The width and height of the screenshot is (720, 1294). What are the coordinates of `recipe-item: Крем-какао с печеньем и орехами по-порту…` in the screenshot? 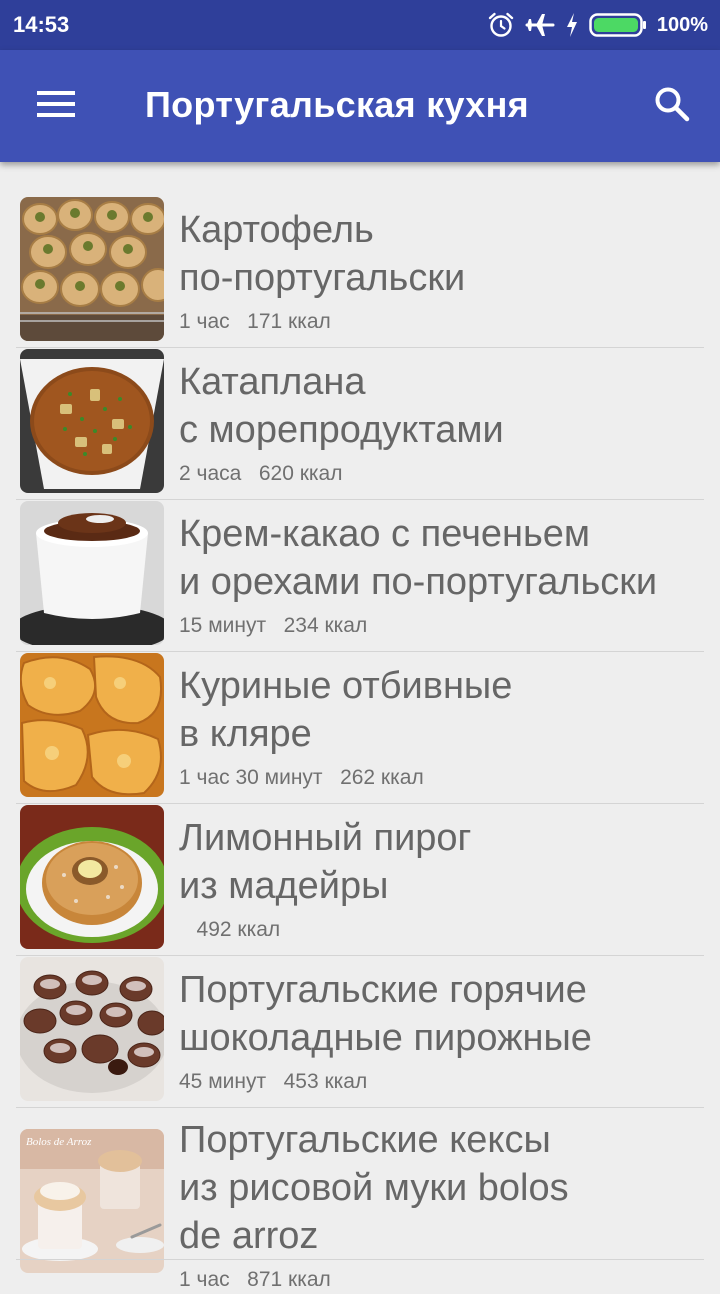 It's located at (360, 576).